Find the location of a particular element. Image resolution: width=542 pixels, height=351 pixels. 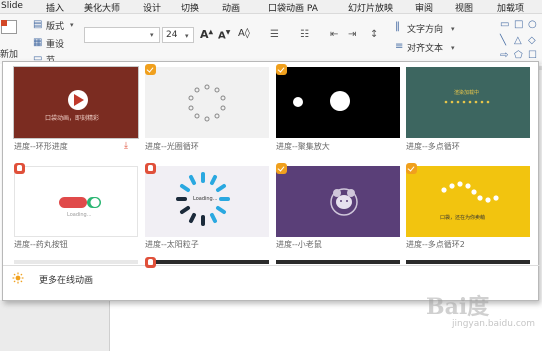

reset-button: 重设 is located at coordinates (55, 43).